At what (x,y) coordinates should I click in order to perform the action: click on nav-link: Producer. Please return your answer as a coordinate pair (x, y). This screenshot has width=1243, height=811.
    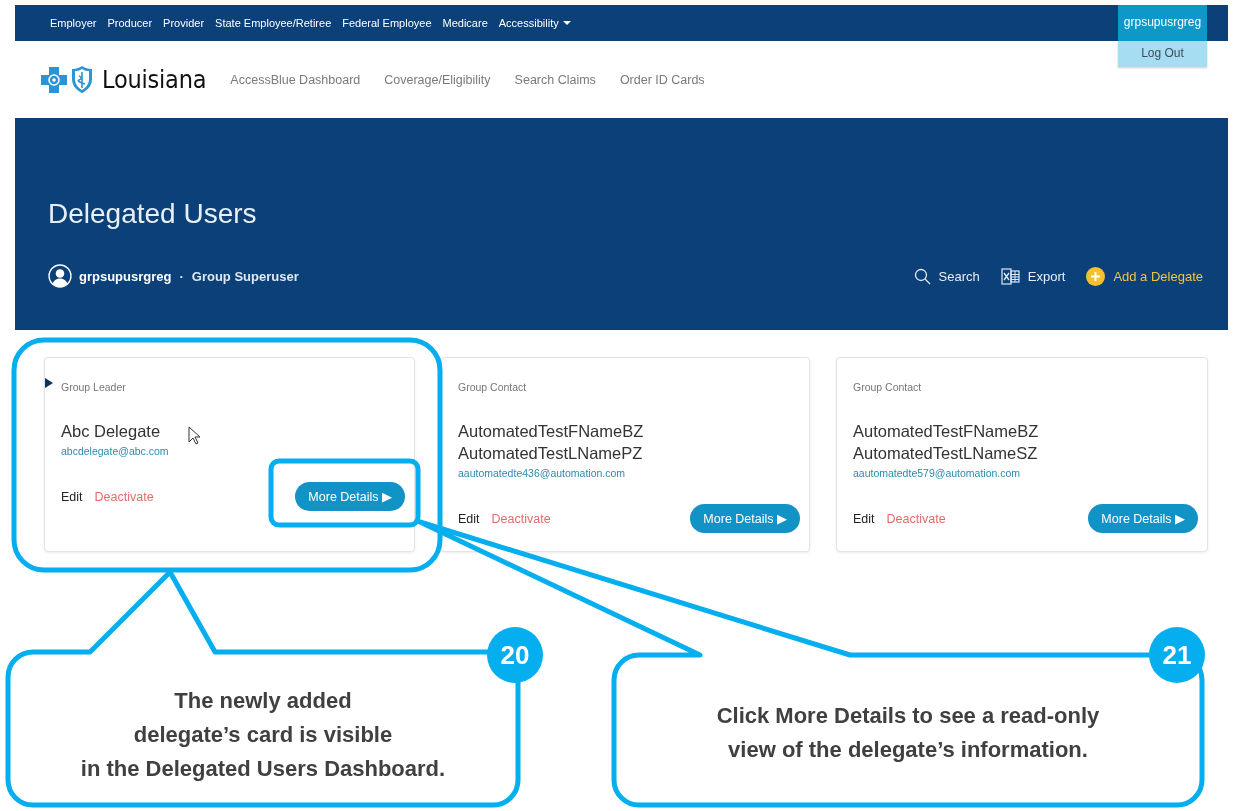
    Looking at the image, I should click on (130, 23).